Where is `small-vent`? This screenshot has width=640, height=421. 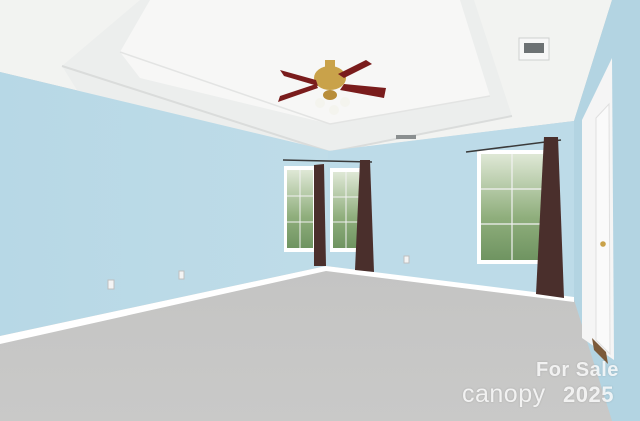
small-vent is located at coordinates (406, 137).